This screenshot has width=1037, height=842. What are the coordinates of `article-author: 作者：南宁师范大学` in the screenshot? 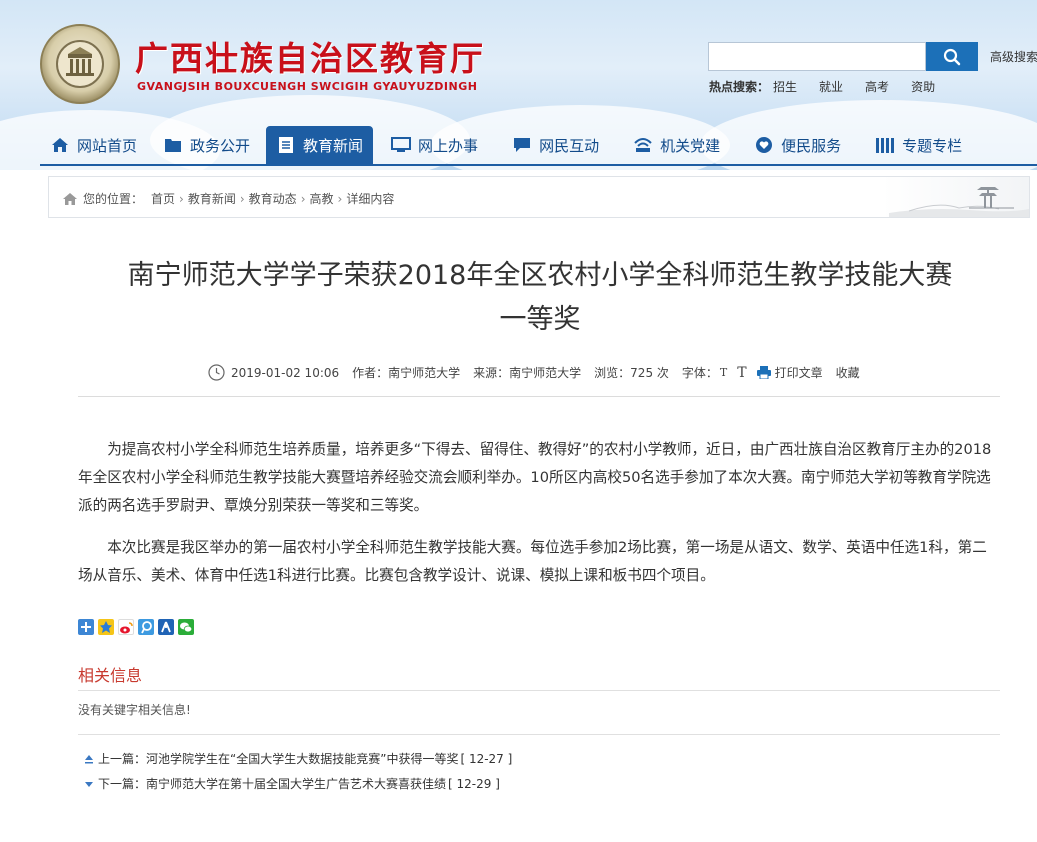 It's located at (406, 373).